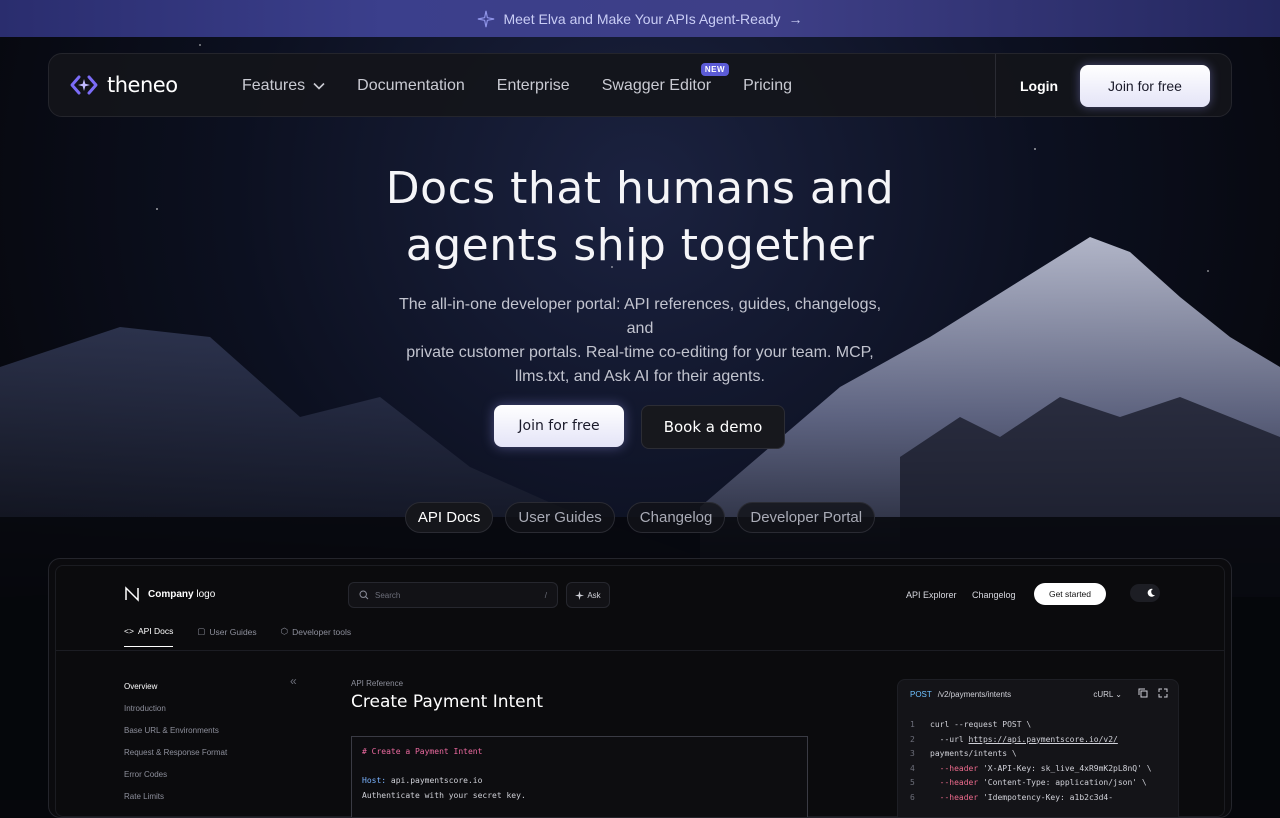  I want to click on get-started-button: Get started, so click(1070, 594).